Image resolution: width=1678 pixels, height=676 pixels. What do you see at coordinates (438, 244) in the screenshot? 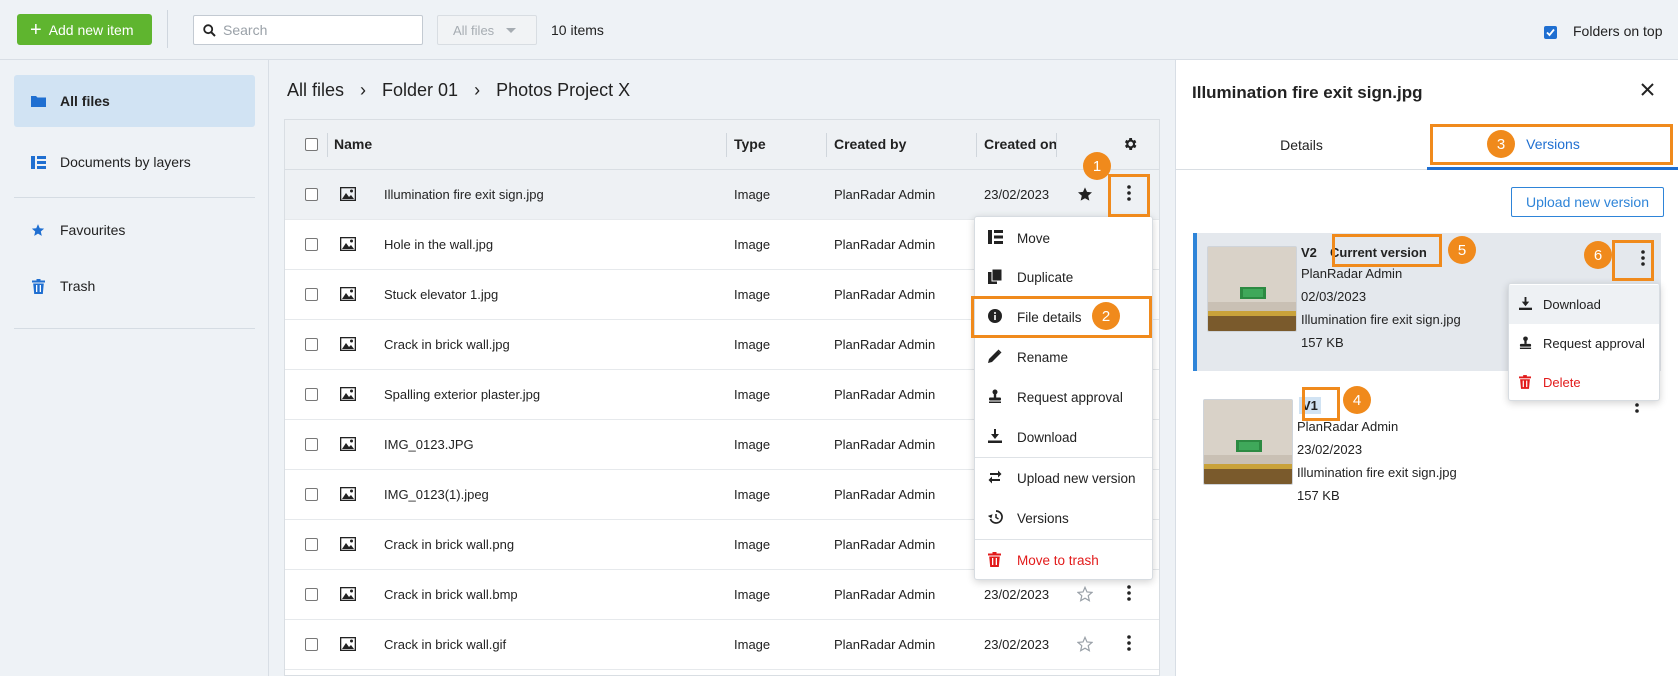
I see `file-name: Hole in the wall.jpg` at bounding box center [438, 244].